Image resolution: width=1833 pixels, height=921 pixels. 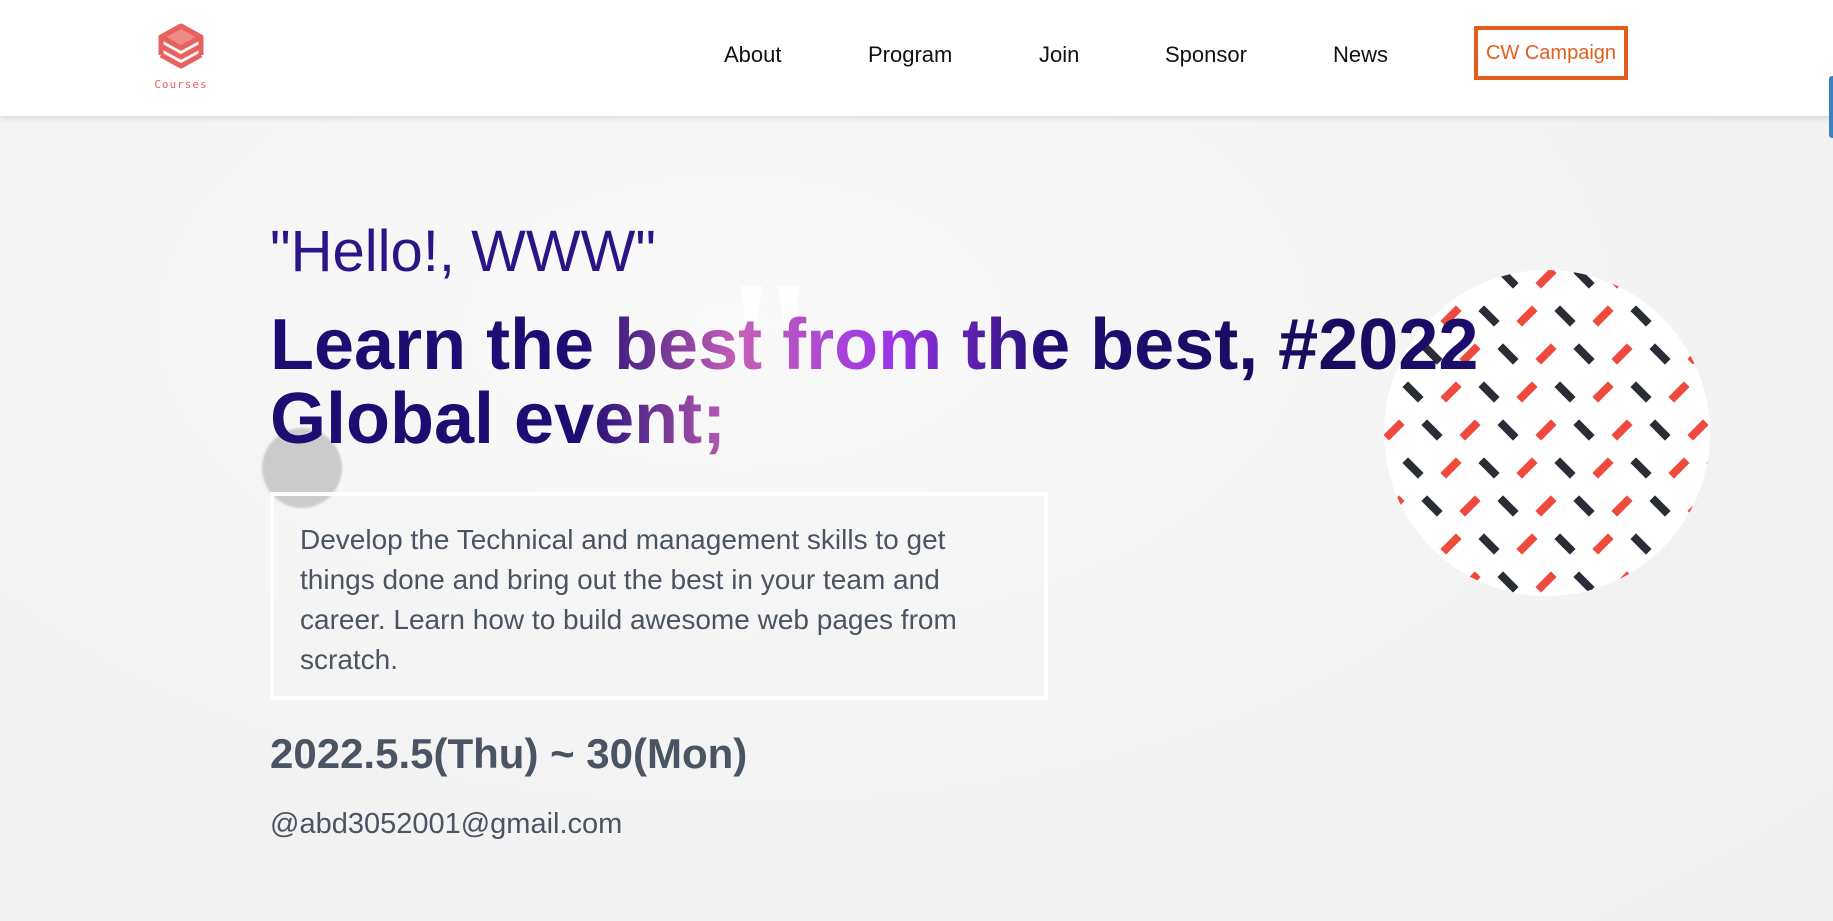 I want to click on contact-email: @abd3052001@gmail.com, so click(x=446, y=824).